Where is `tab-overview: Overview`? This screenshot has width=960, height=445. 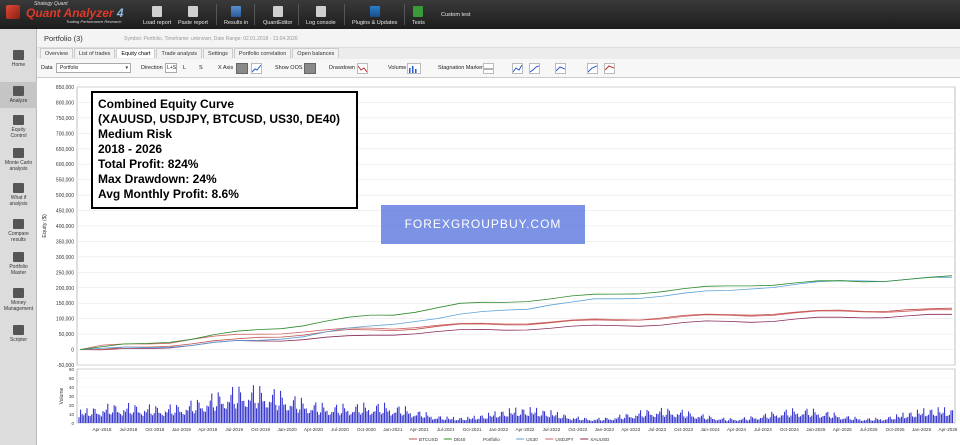
tab-overview: Overview is located at coordinates (56, 53).